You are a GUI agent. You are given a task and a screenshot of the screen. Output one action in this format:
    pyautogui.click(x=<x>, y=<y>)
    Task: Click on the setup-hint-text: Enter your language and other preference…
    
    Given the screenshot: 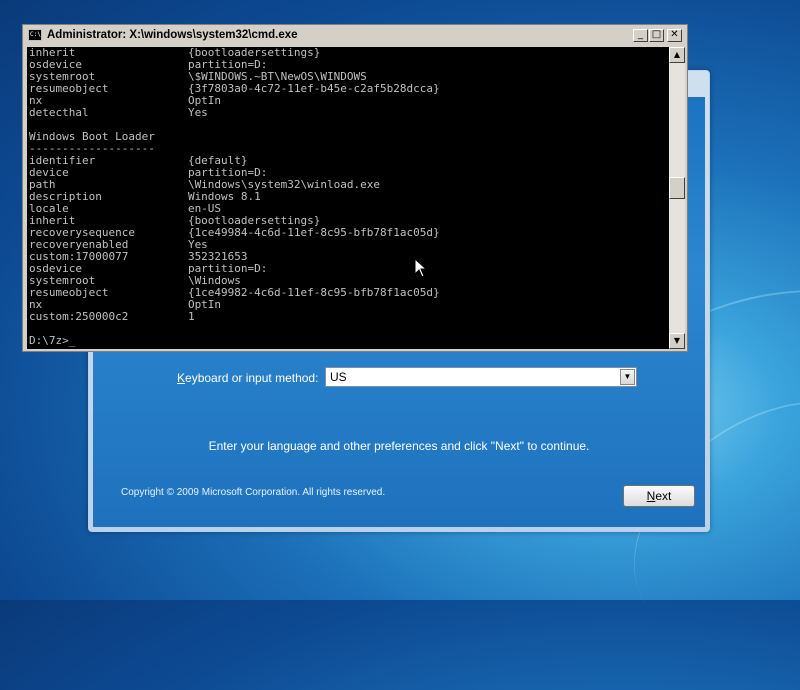 What is the action you would take?
    pyautogui.click(x=399, y=446)
    